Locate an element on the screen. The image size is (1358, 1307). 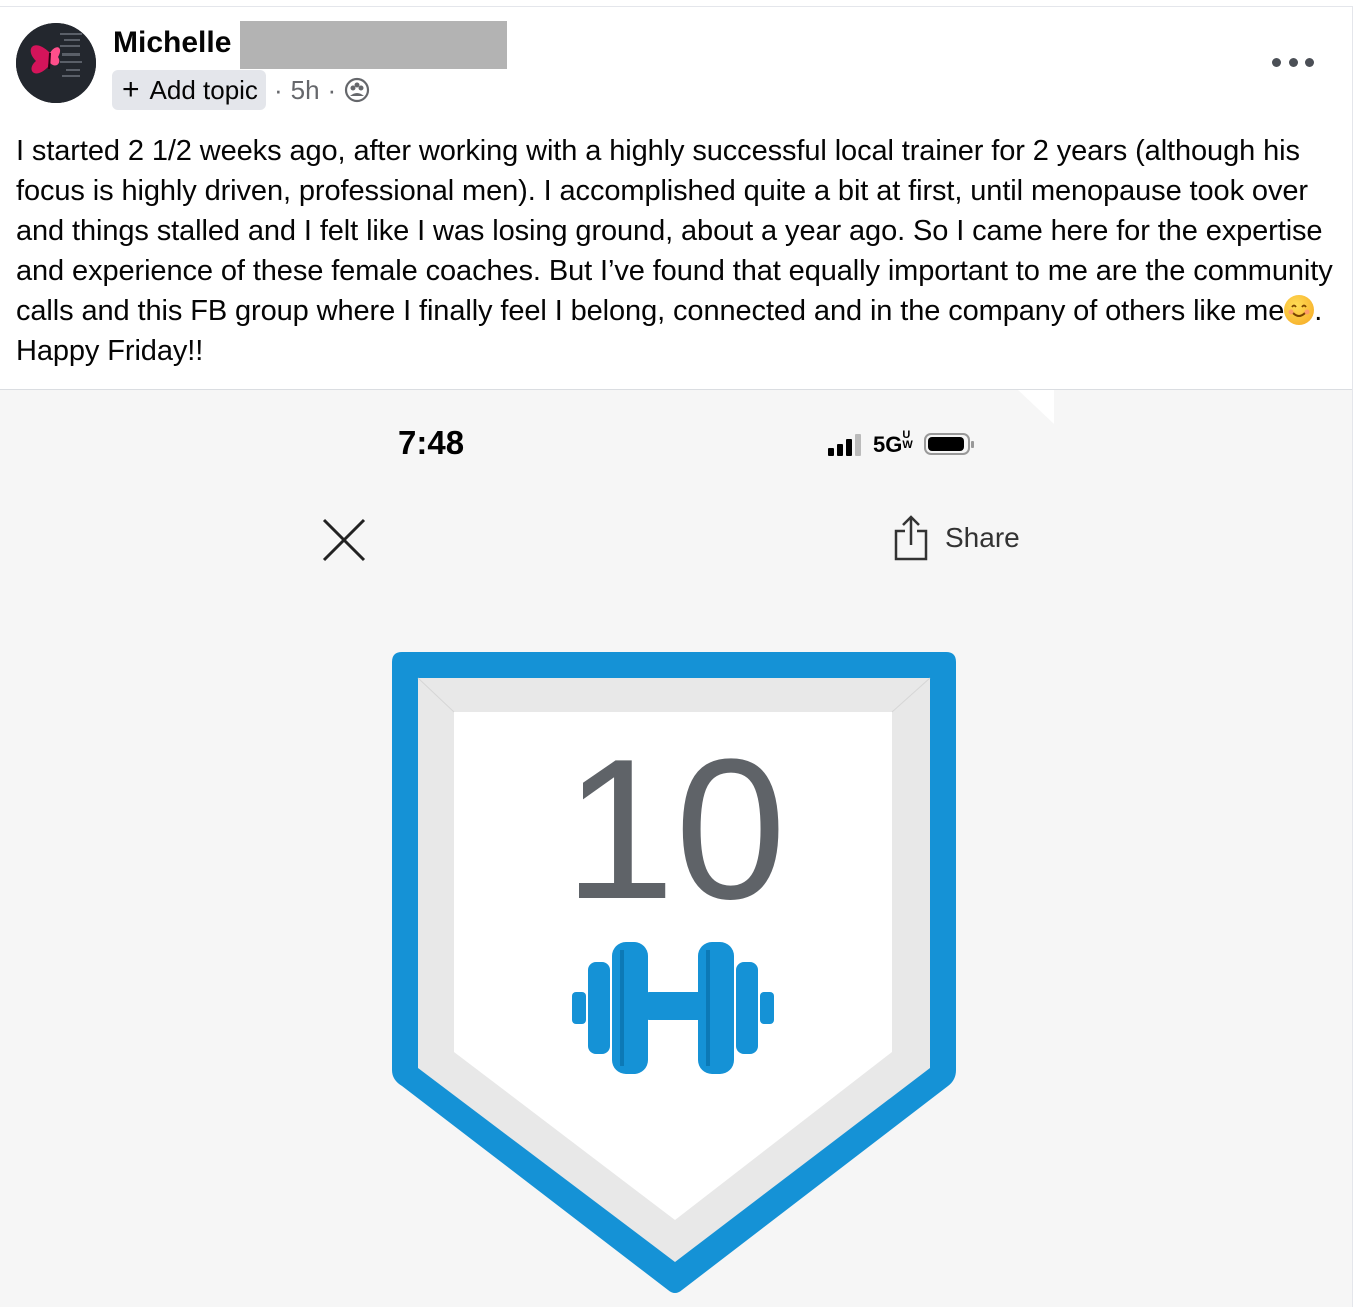
post-timestamp: 5h is located at coordinates (305, 90).